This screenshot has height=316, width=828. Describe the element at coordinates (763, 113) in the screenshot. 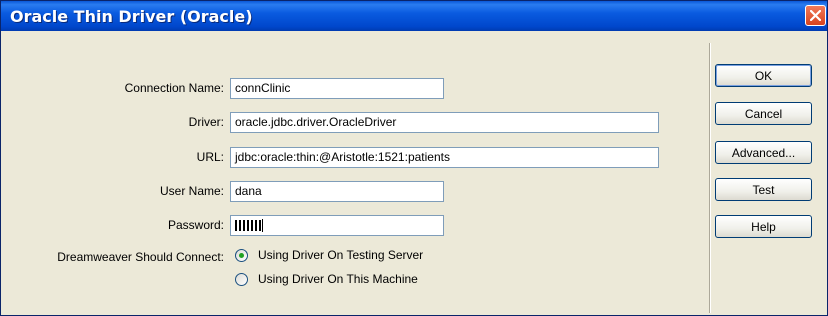

I see `cancel-button: Cancel` at that location.